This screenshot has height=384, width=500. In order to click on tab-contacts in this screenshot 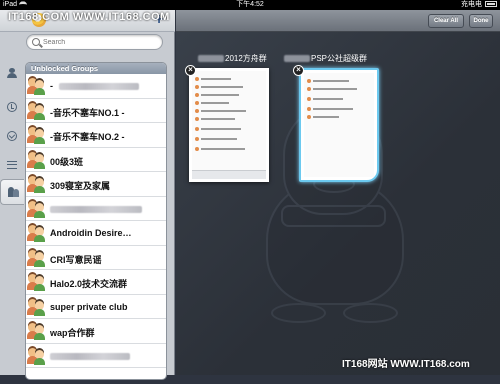, I will do `click(11, 72)`.